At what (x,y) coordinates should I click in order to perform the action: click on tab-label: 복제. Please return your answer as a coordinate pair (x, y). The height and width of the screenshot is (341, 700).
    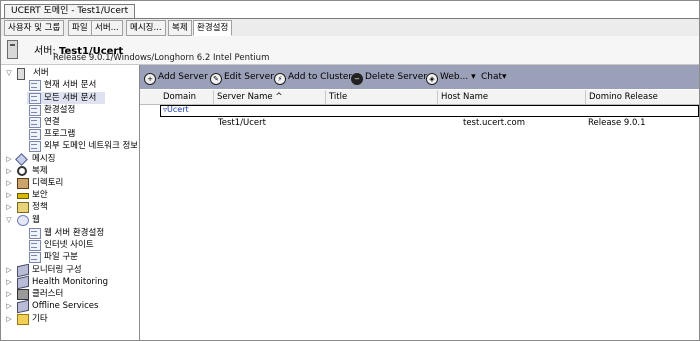
    Looking at the image, I should click on (180, 28).